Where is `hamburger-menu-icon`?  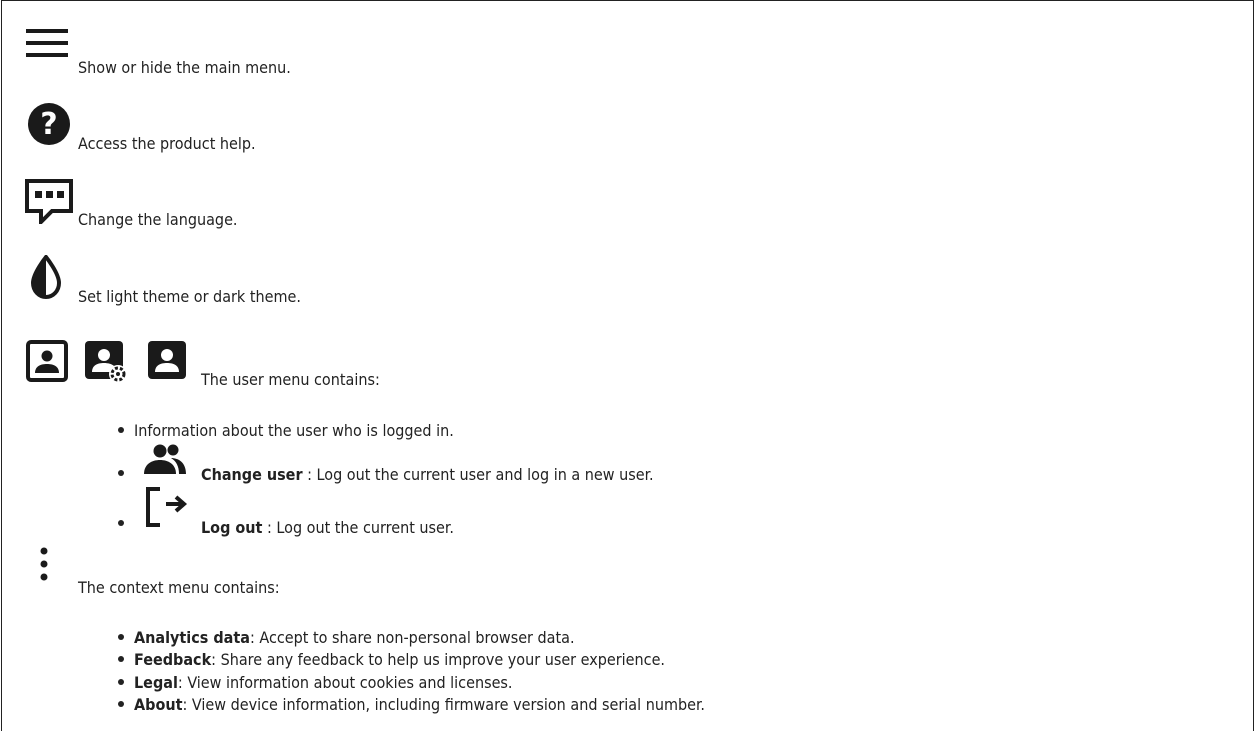 hamburger-menu-icon is located at coordinates (47, 43).